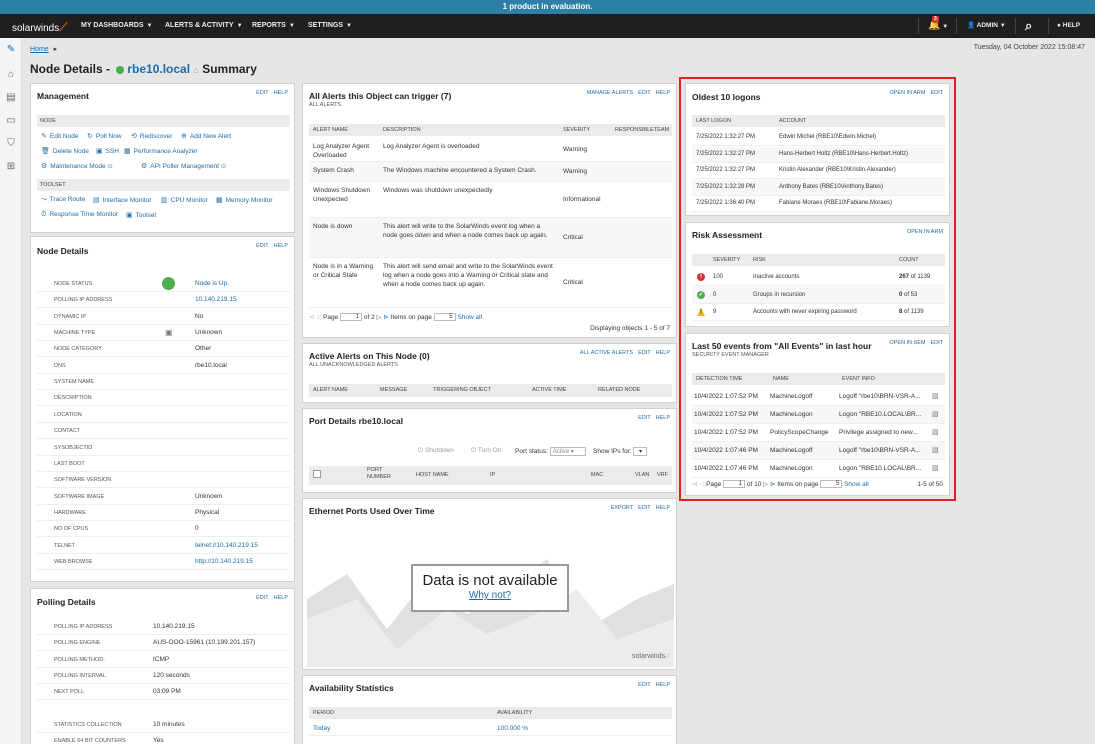 The width and height of the screenshot is (1095, 744). What do you see at coordinates (163, 676) in the screenshot?
I see `polling-row: POLLING INTERVAL 120 seconds` at bounding box center [163, 676].